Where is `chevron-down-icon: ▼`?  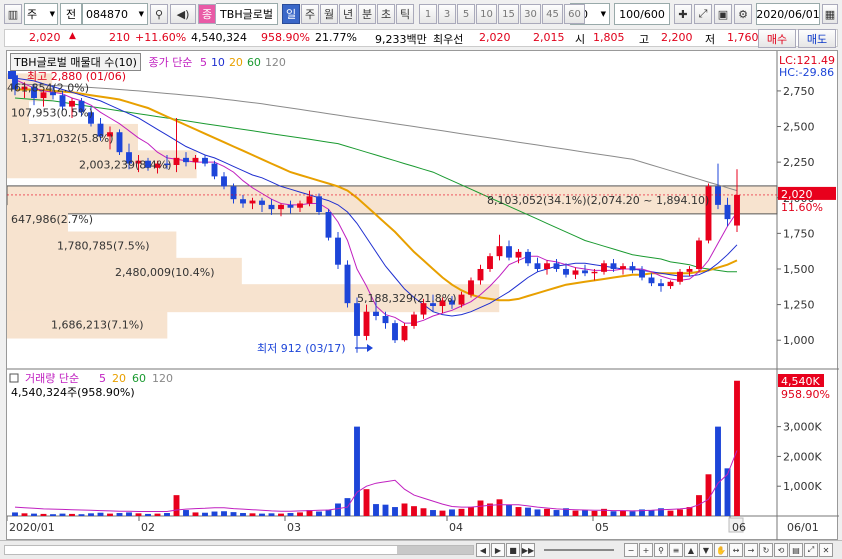
chevron-down-icon: ▼ is located at coordinates (603, 14).